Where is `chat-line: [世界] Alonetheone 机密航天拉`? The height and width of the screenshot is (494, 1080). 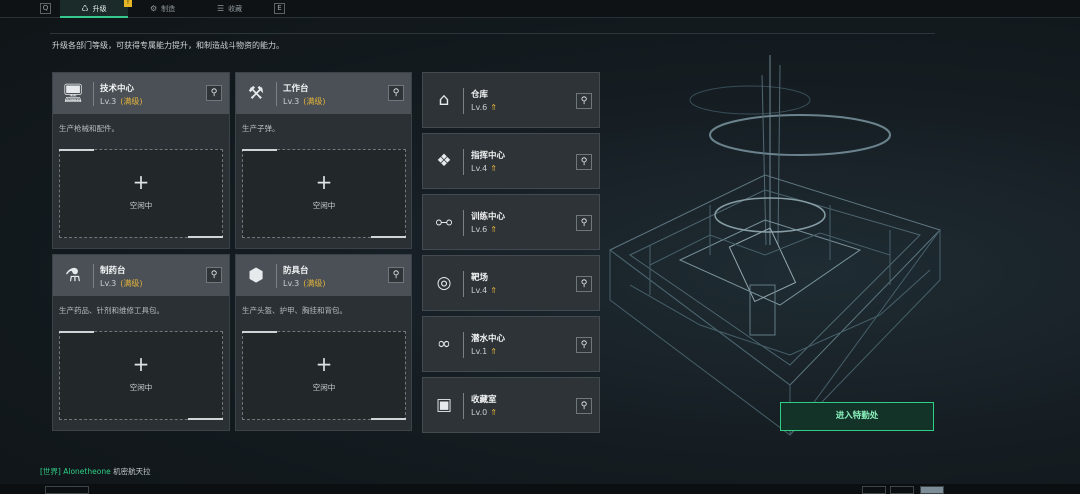 chat-line: [世界] Alonetheone 机密航天拉 is located at coordinates (95, 471).